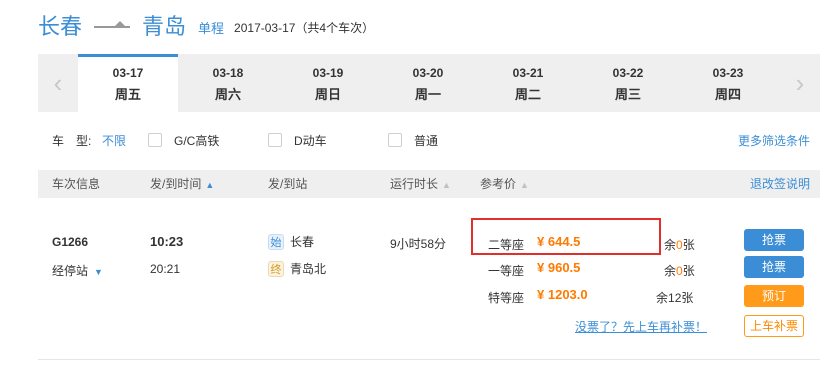  I want to click on book-button: 预订, so click(774, 296).